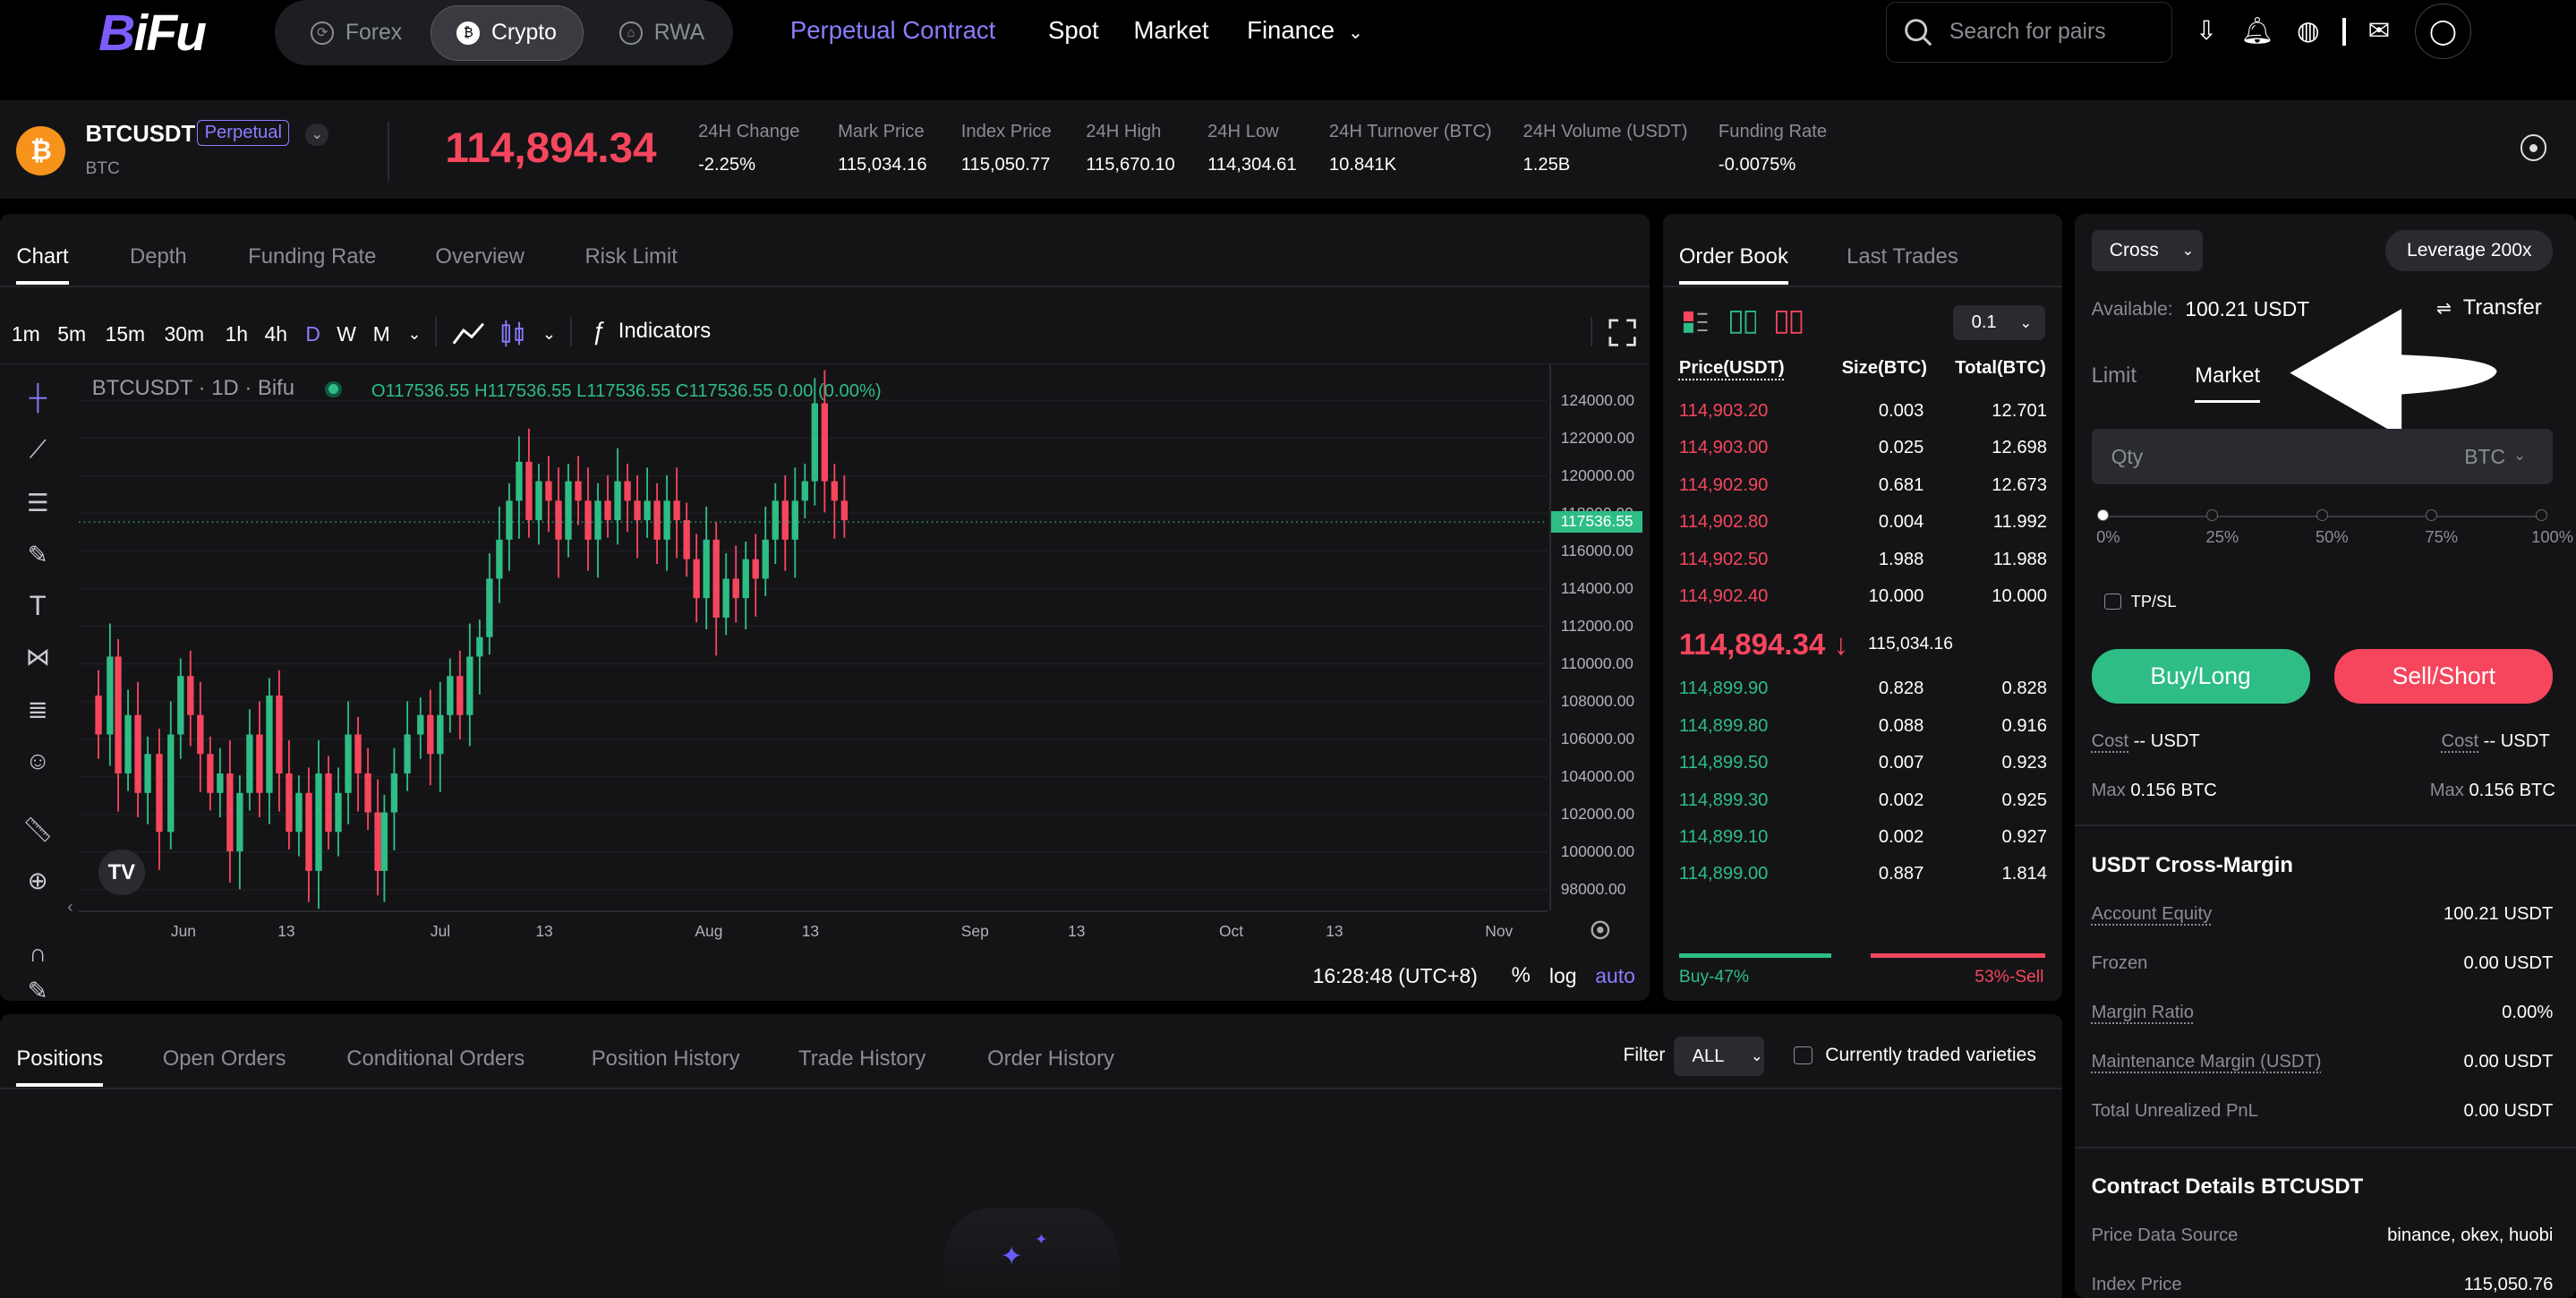  I want to click on tab-depth: Depth, so click(158, 256).